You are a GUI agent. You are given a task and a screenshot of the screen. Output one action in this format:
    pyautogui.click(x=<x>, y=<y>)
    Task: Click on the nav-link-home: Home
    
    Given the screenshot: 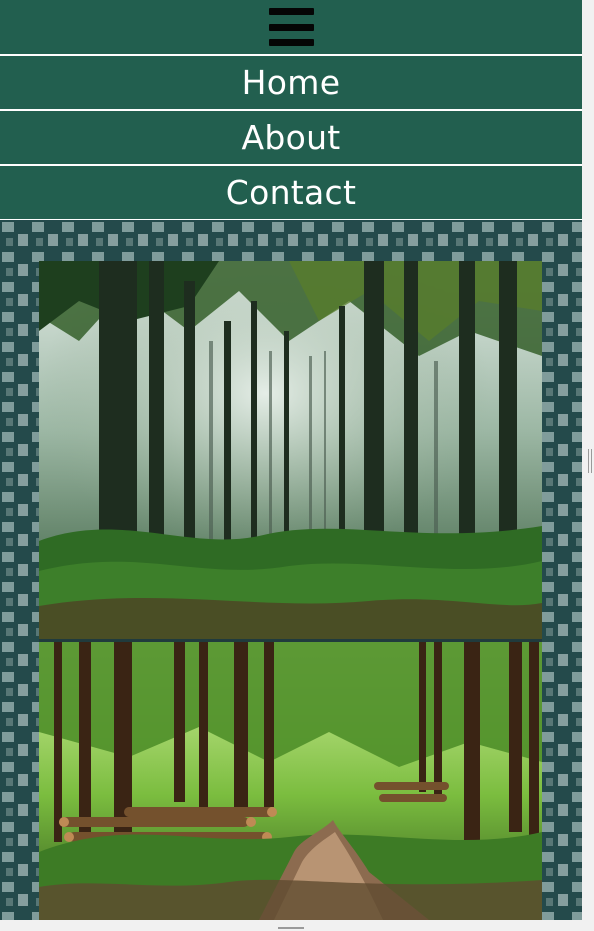 What is the action you would take?
    pyautogui.click(x=291, y=82)
    